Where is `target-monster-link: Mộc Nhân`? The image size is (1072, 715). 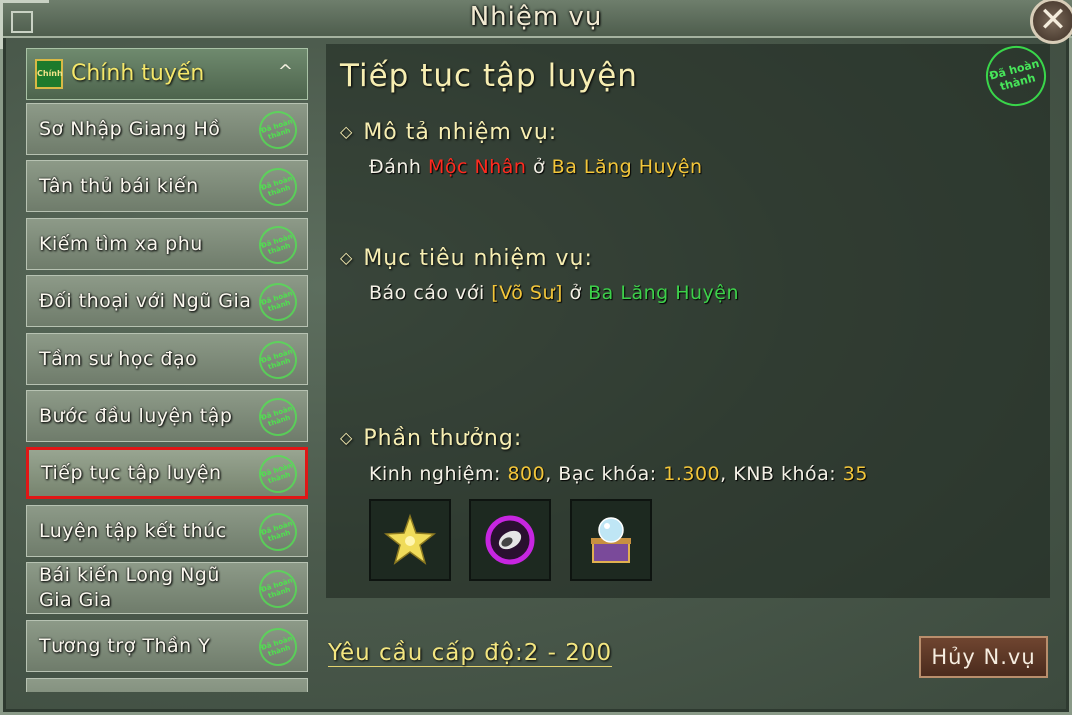 target-monster-link: Mộc Nhân is located at coordinates (477, 167).